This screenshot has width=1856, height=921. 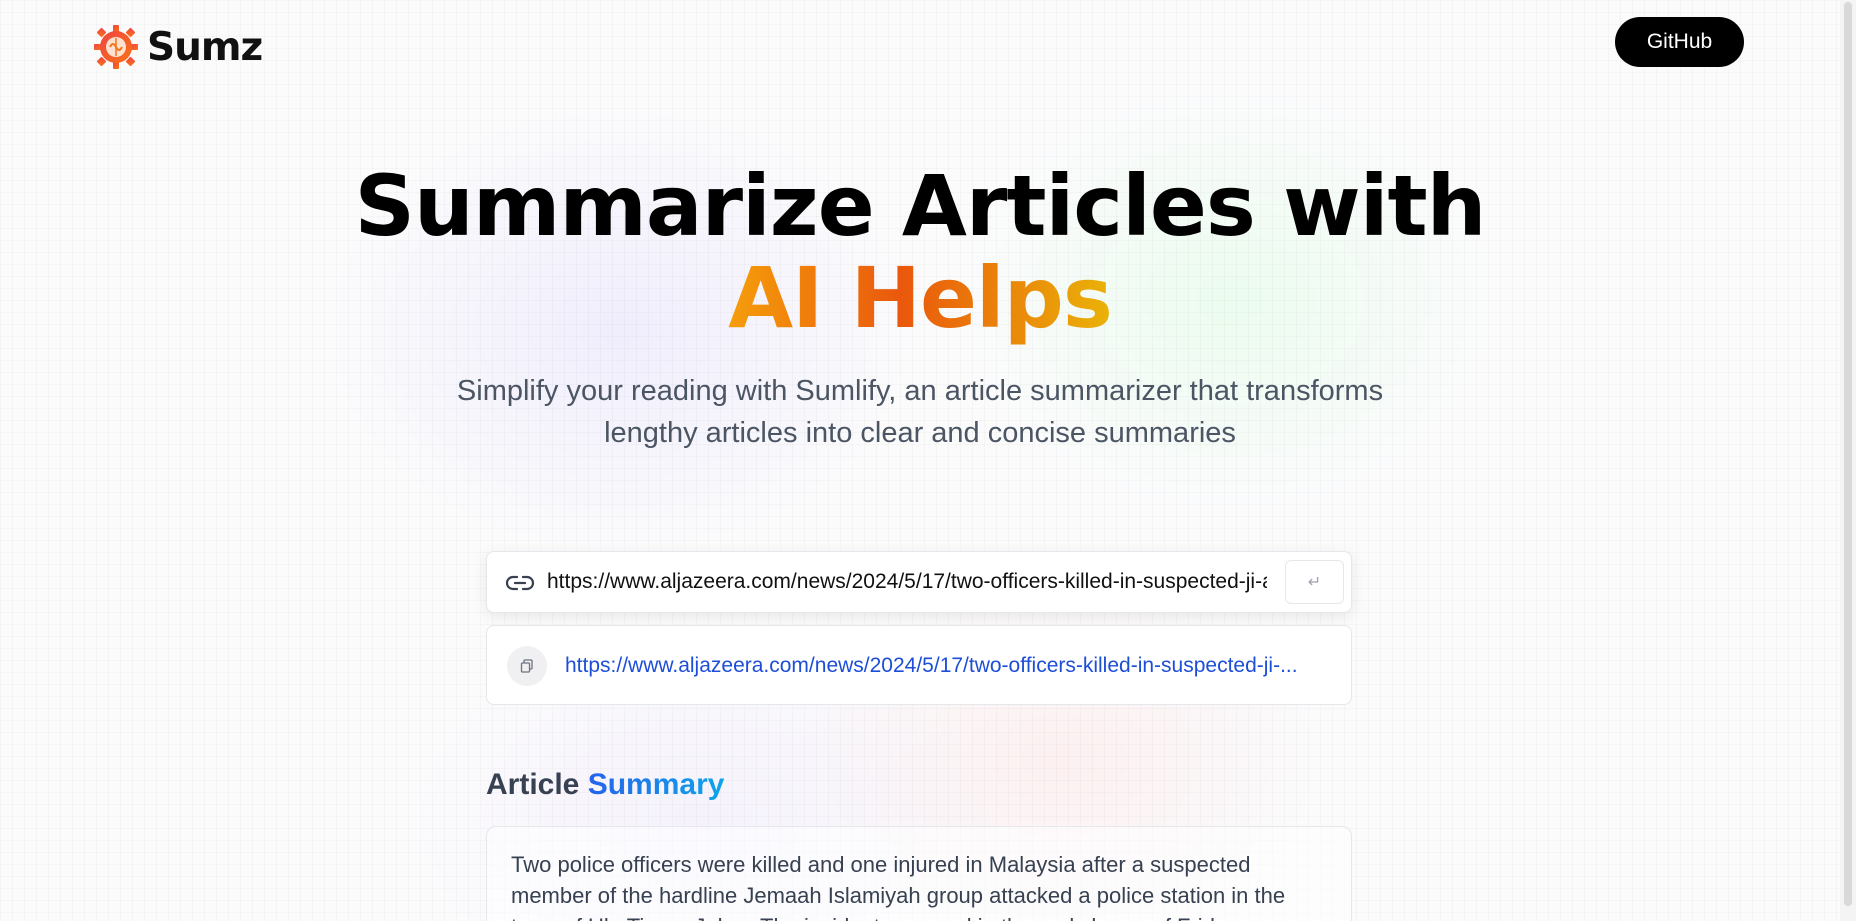 What do you see at coordinates (116, 47) in the screenshot?
I see `brain-gear-icon` at bounding box center [116, 47].